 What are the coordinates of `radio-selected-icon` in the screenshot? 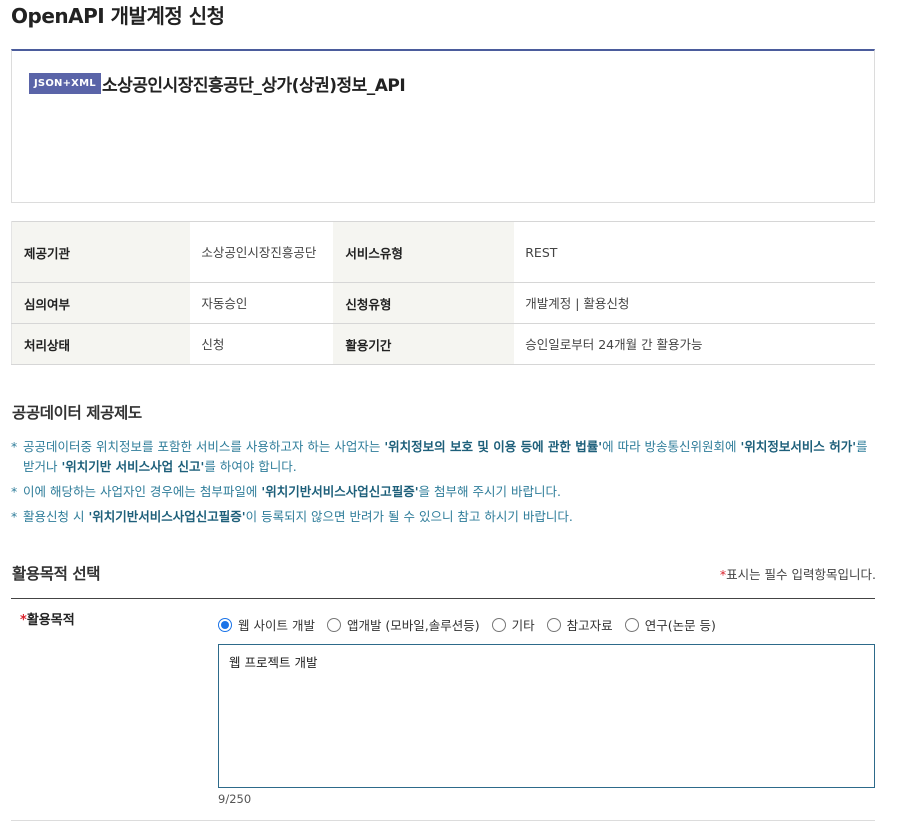 It's located at (225, 624).